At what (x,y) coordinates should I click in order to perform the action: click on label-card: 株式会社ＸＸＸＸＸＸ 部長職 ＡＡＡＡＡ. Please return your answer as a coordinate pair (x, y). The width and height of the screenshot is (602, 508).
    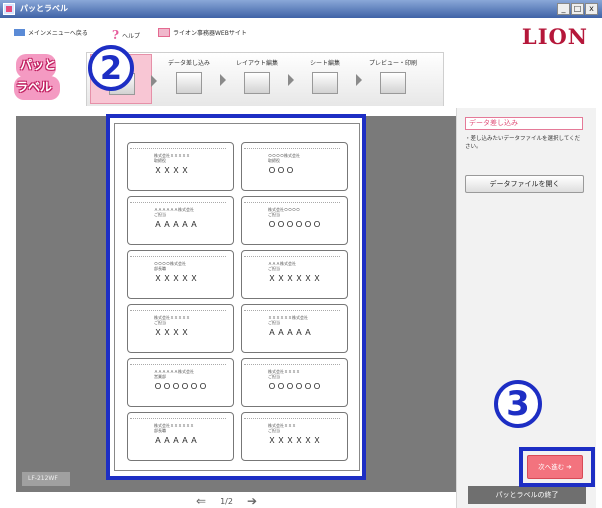
    Looking at the image, I should click on (180, 436).